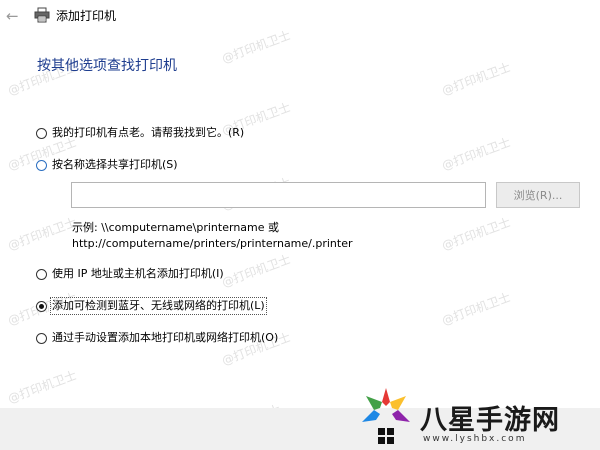  Describe the element at coordinates (14, 16) in the screenshot. I see `back-arrow-icon: ←` at that location.